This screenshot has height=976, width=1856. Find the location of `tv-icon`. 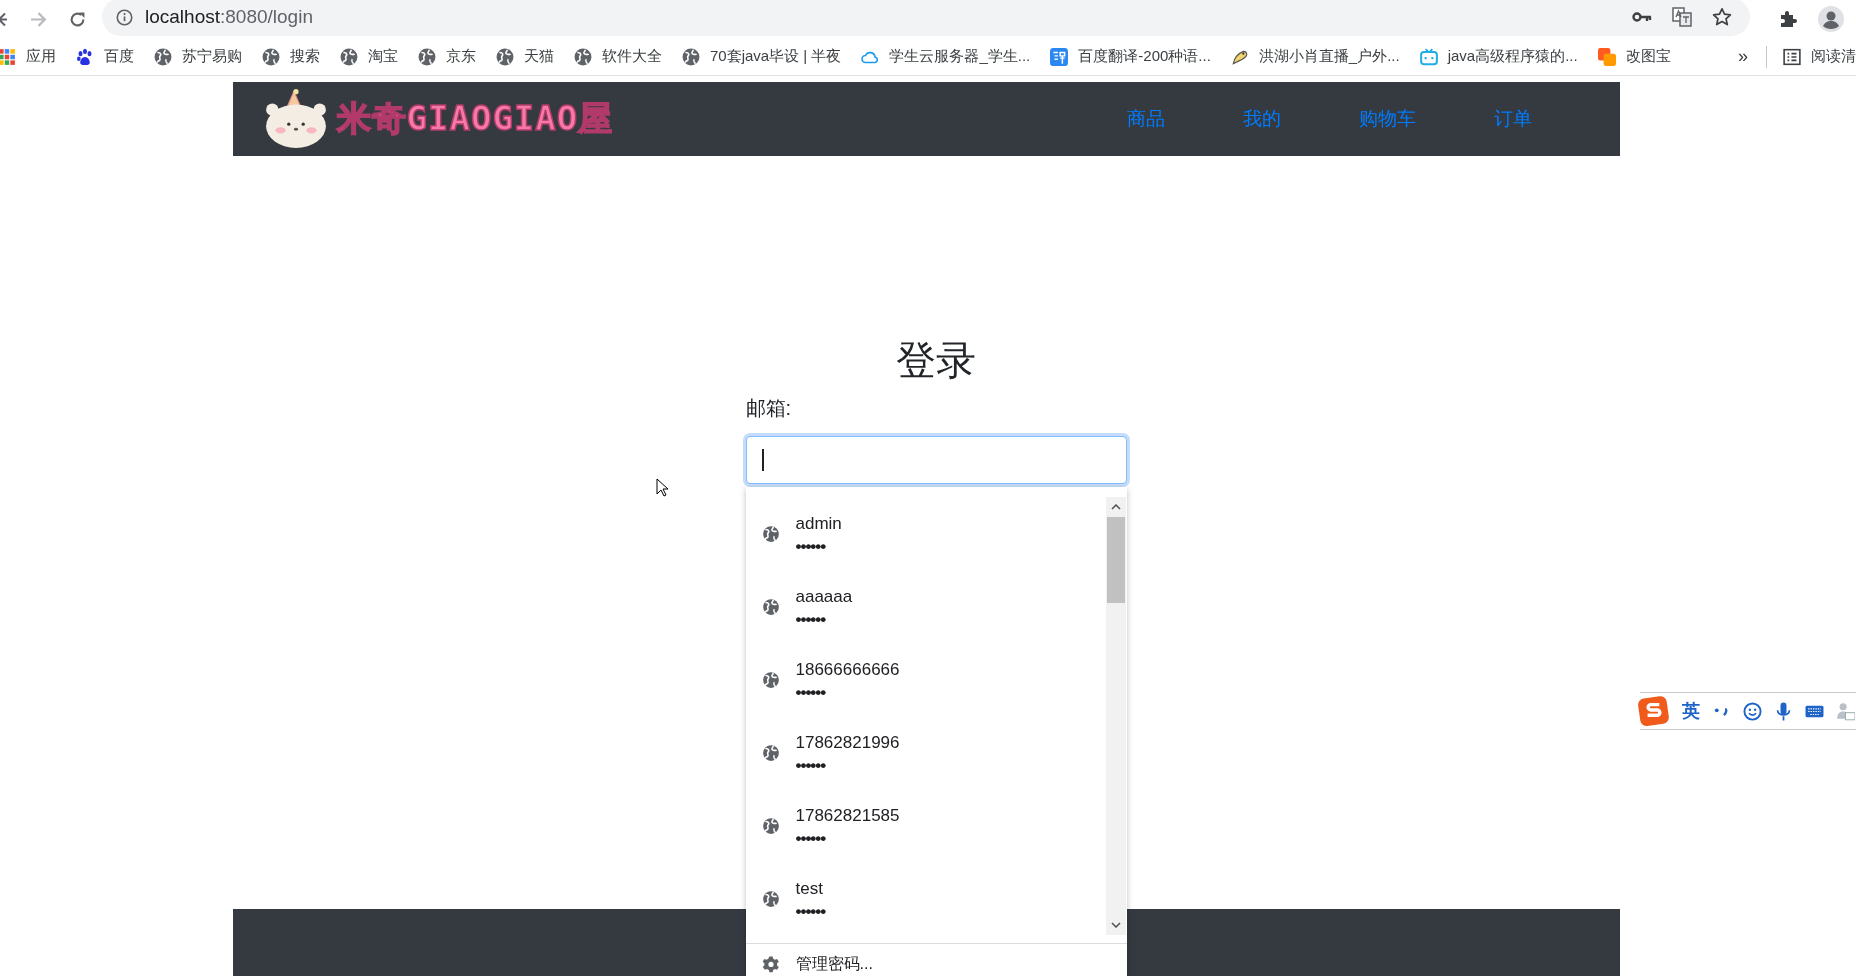

tv-icon is located at coordinates (1428, 56).